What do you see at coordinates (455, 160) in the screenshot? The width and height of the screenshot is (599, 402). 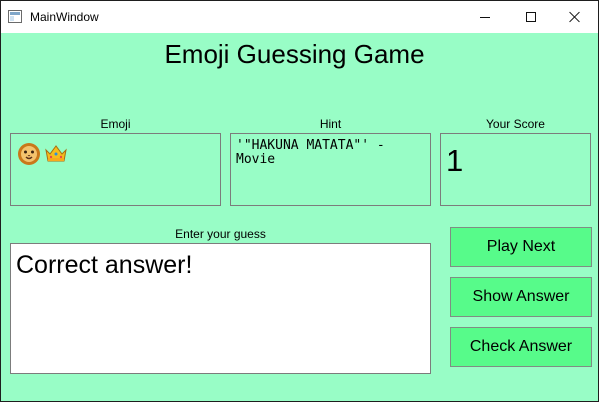 I see `score-value: 1` at bounding box center [455, 160].